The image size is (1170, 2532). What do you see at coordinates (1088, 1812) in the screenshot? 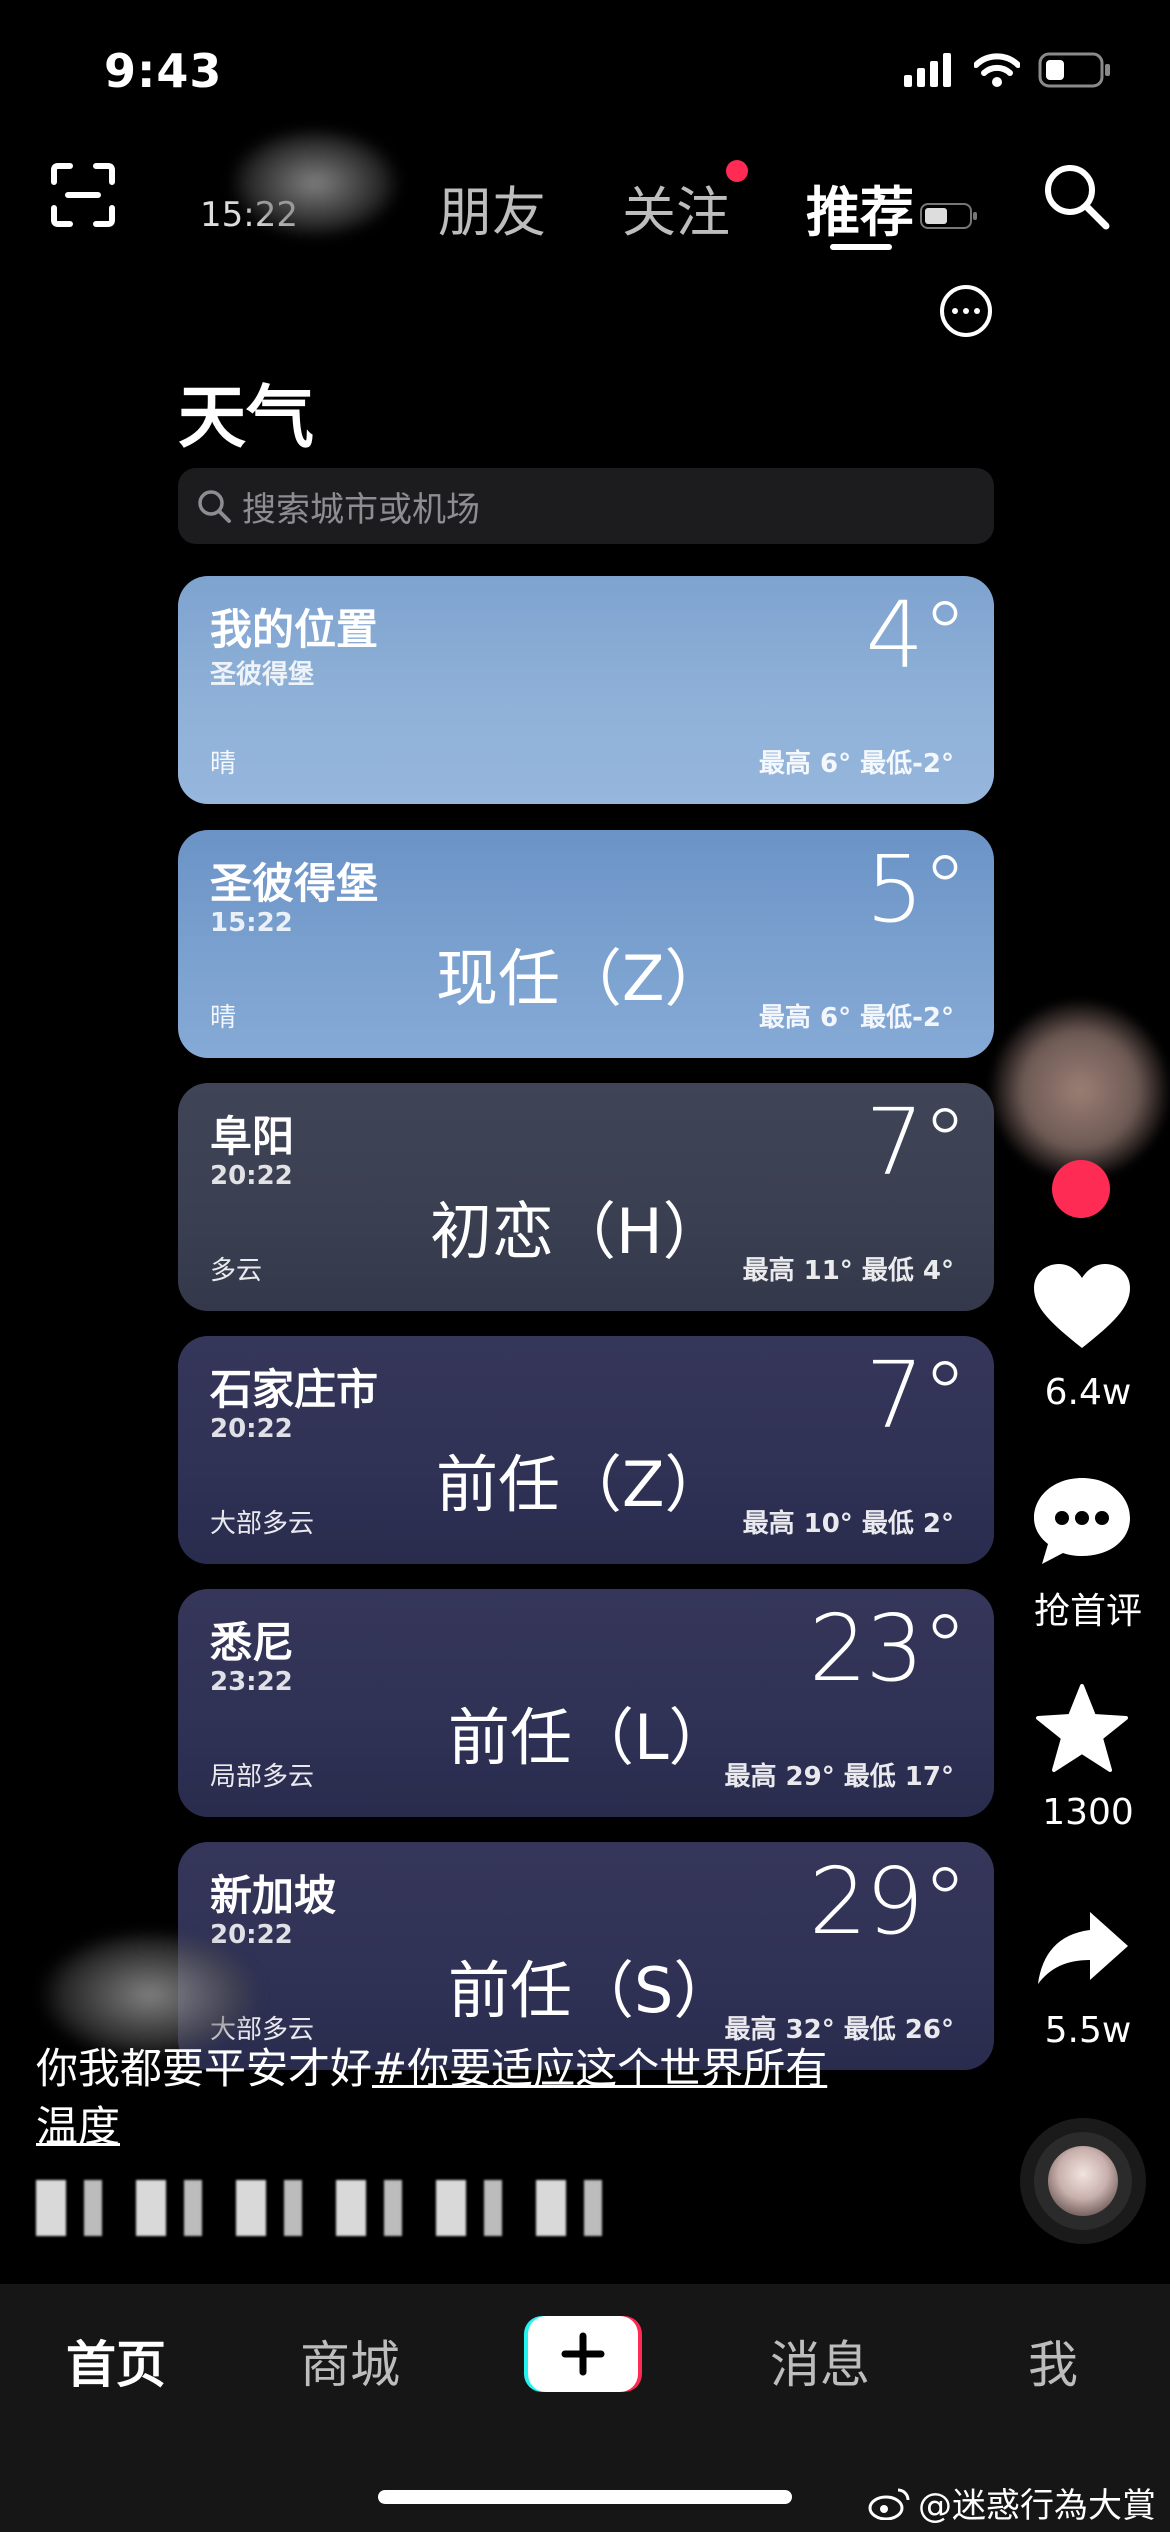
I see `favorite-count: 1300` at bounding box center [1088, 1812].